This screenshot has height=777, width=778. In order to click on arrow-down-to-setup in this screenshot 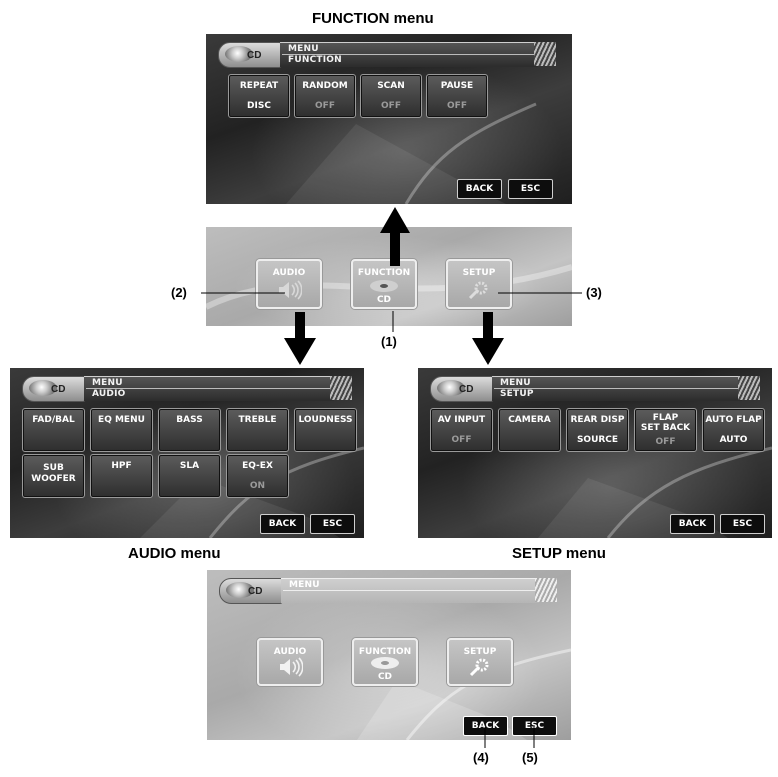, I will do `click(488, 338)`.